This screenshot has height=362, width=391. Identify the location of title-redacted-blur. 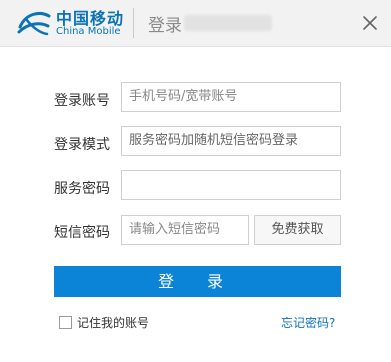
(228, 23).